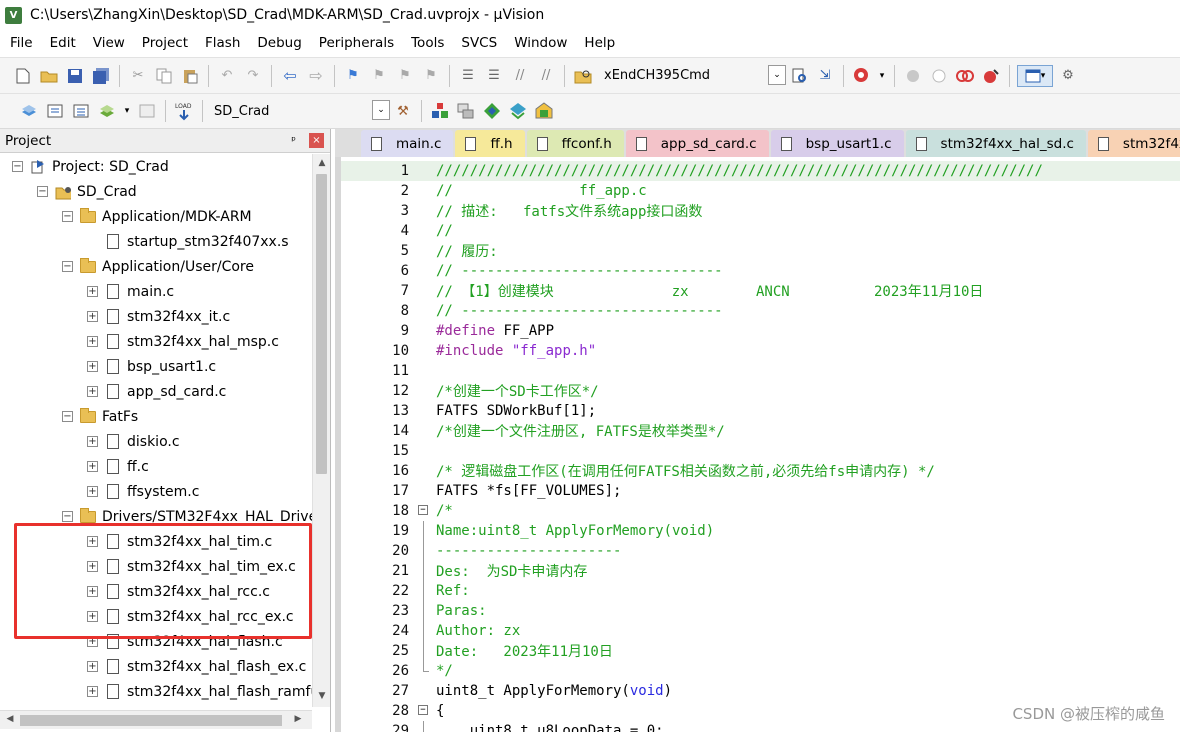 The image size is (1180, 732). Describe the element at coordinates (253, 76) in the screenshot. I see `redo-icon: ↷` at that location.